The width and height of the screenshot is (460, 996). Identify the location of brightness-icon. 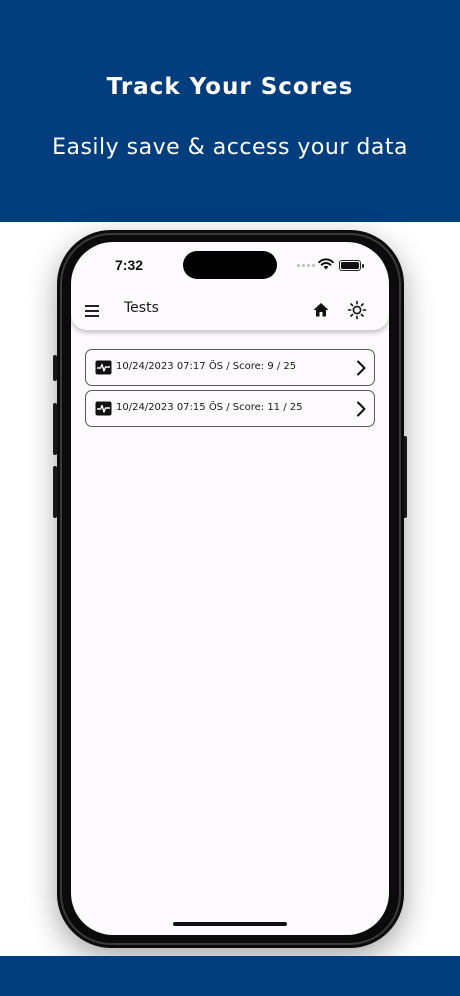
(357, 310).